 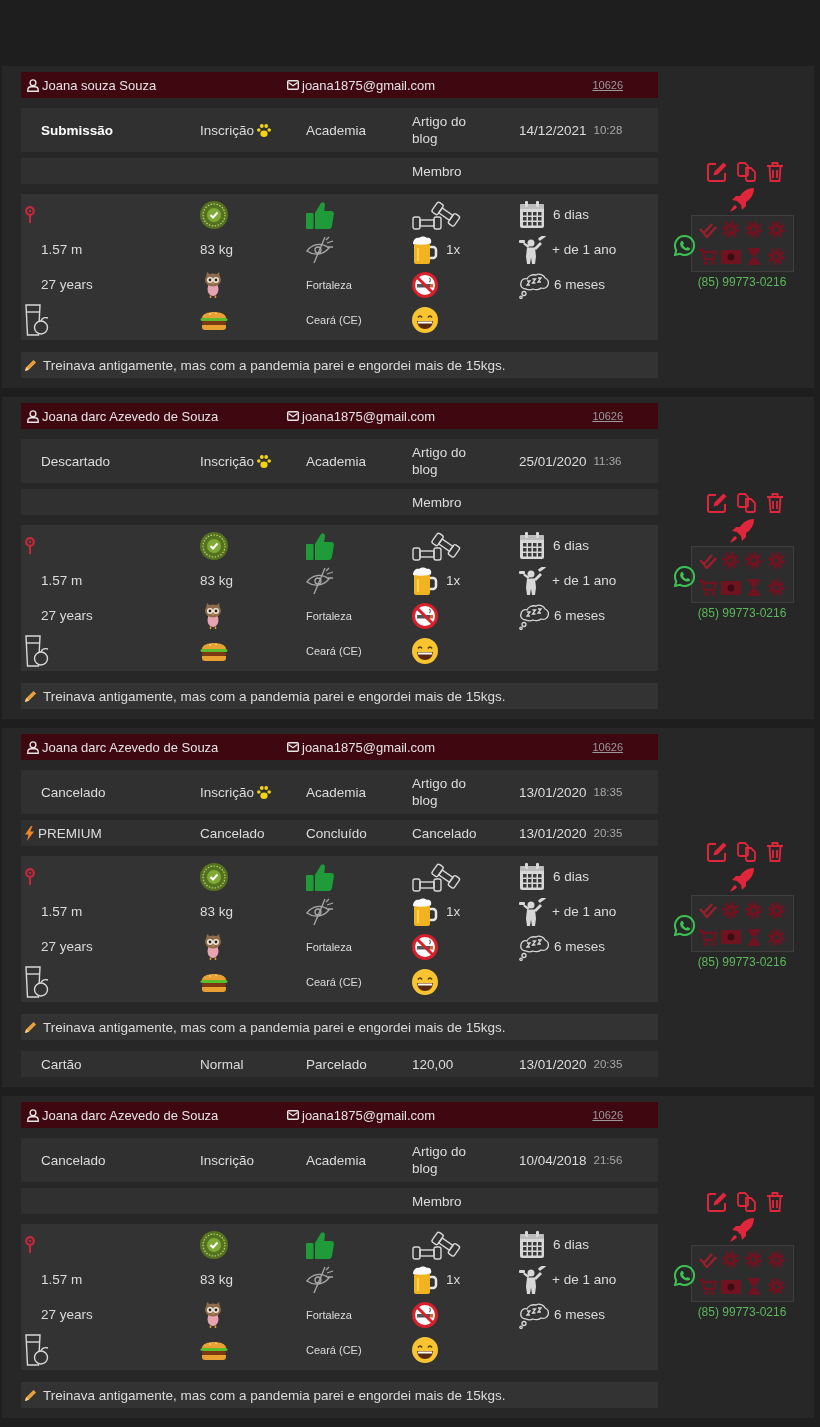 What do you see at coordinates (30, 545) in the screenshot?
I see `pin-icon` at bounding box center [30, 545].